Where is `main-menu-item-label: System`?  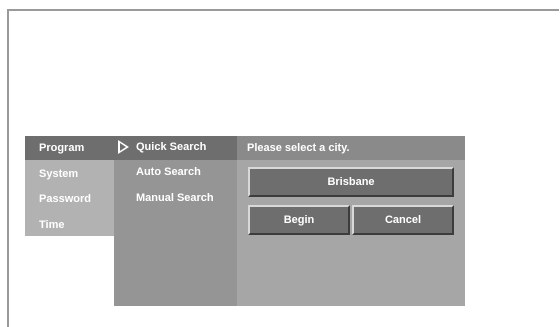 main-menu-item-label: System is located at coordinates (59, 174).